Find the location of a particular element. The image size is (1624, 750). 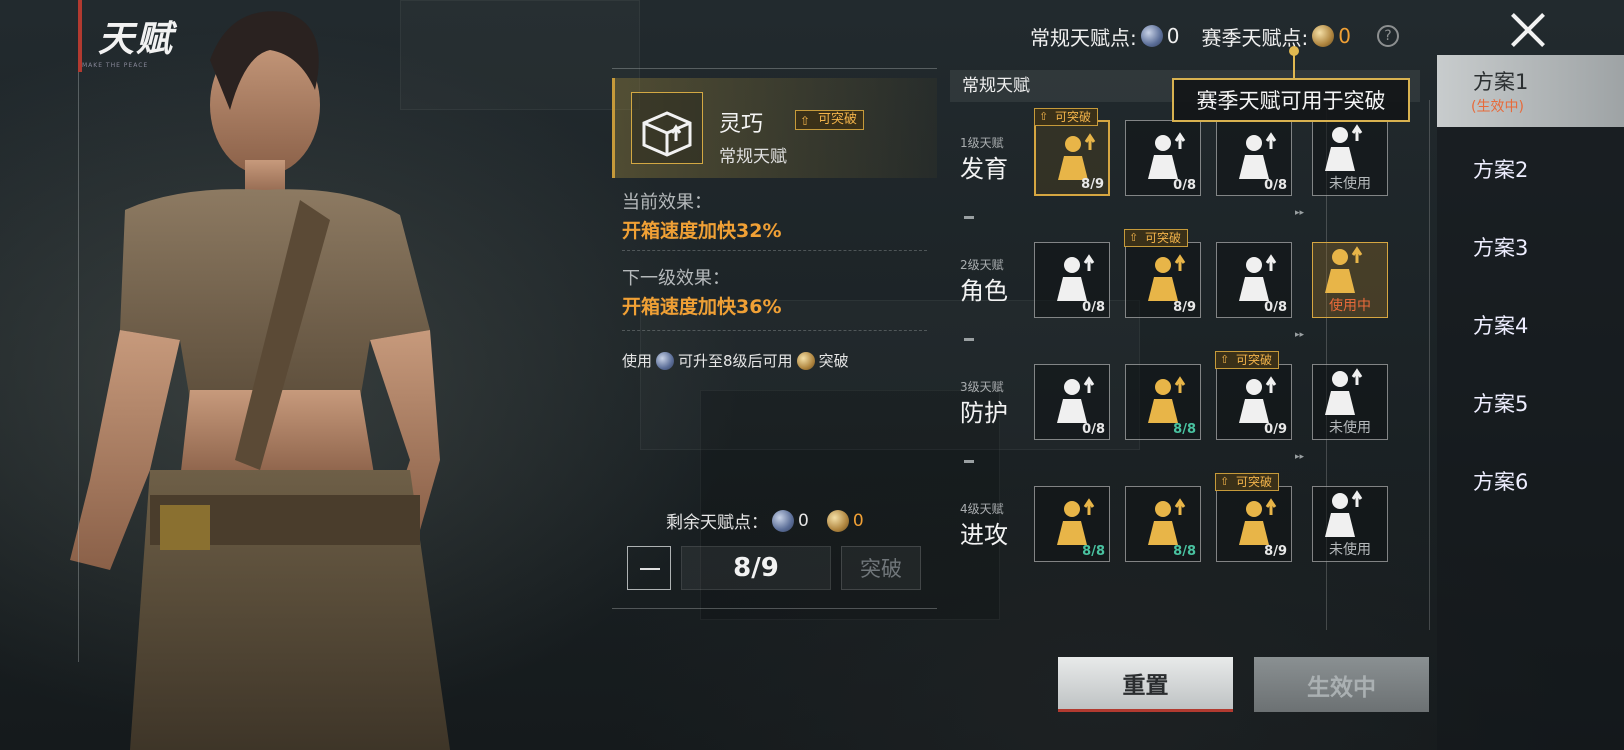

next-effect-value: 开箱速度加快36% is located at coordinates (702, 307).